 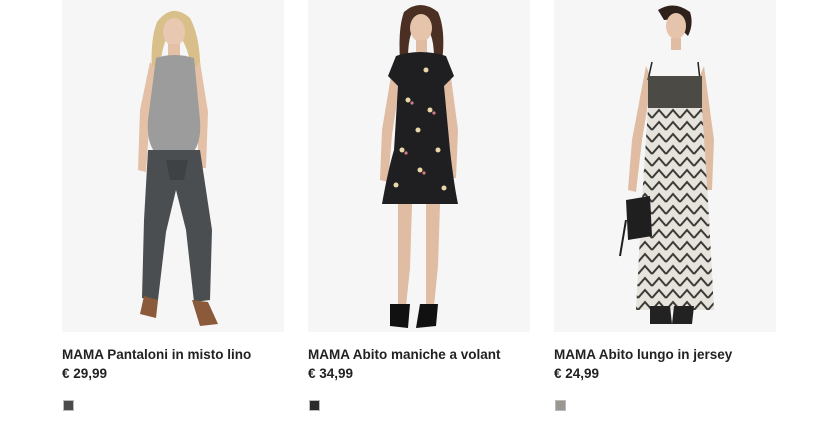 What do you see at coordinates (173, 354) in the screenshot?
I see `product-title: MAMA Pantaloni in misto lino` at bounding box center [173, 354].